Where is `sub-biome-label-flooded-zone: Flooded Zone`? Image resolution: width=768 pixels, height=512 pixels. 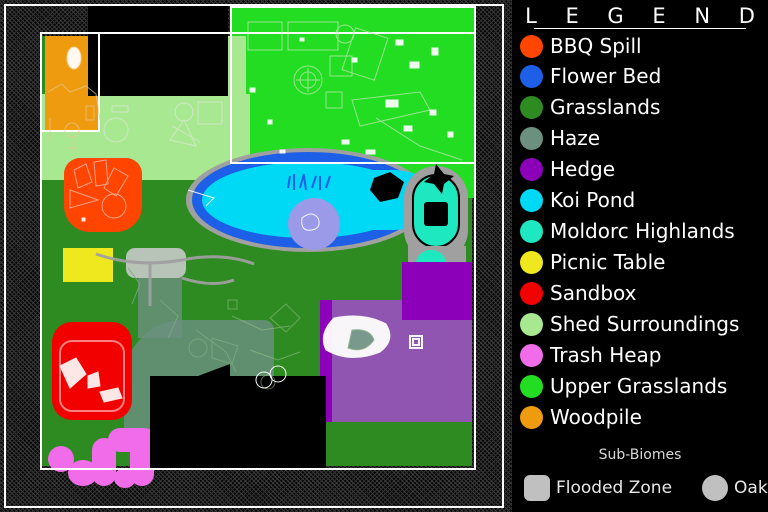 sub-biome-label-flooded-zone: Flooded Zone is located at coordinates (614, 488).